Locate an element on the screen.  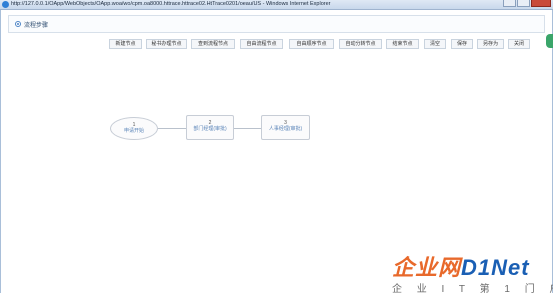
page-header: 流程步骤 is located at coordinates (276, 24).